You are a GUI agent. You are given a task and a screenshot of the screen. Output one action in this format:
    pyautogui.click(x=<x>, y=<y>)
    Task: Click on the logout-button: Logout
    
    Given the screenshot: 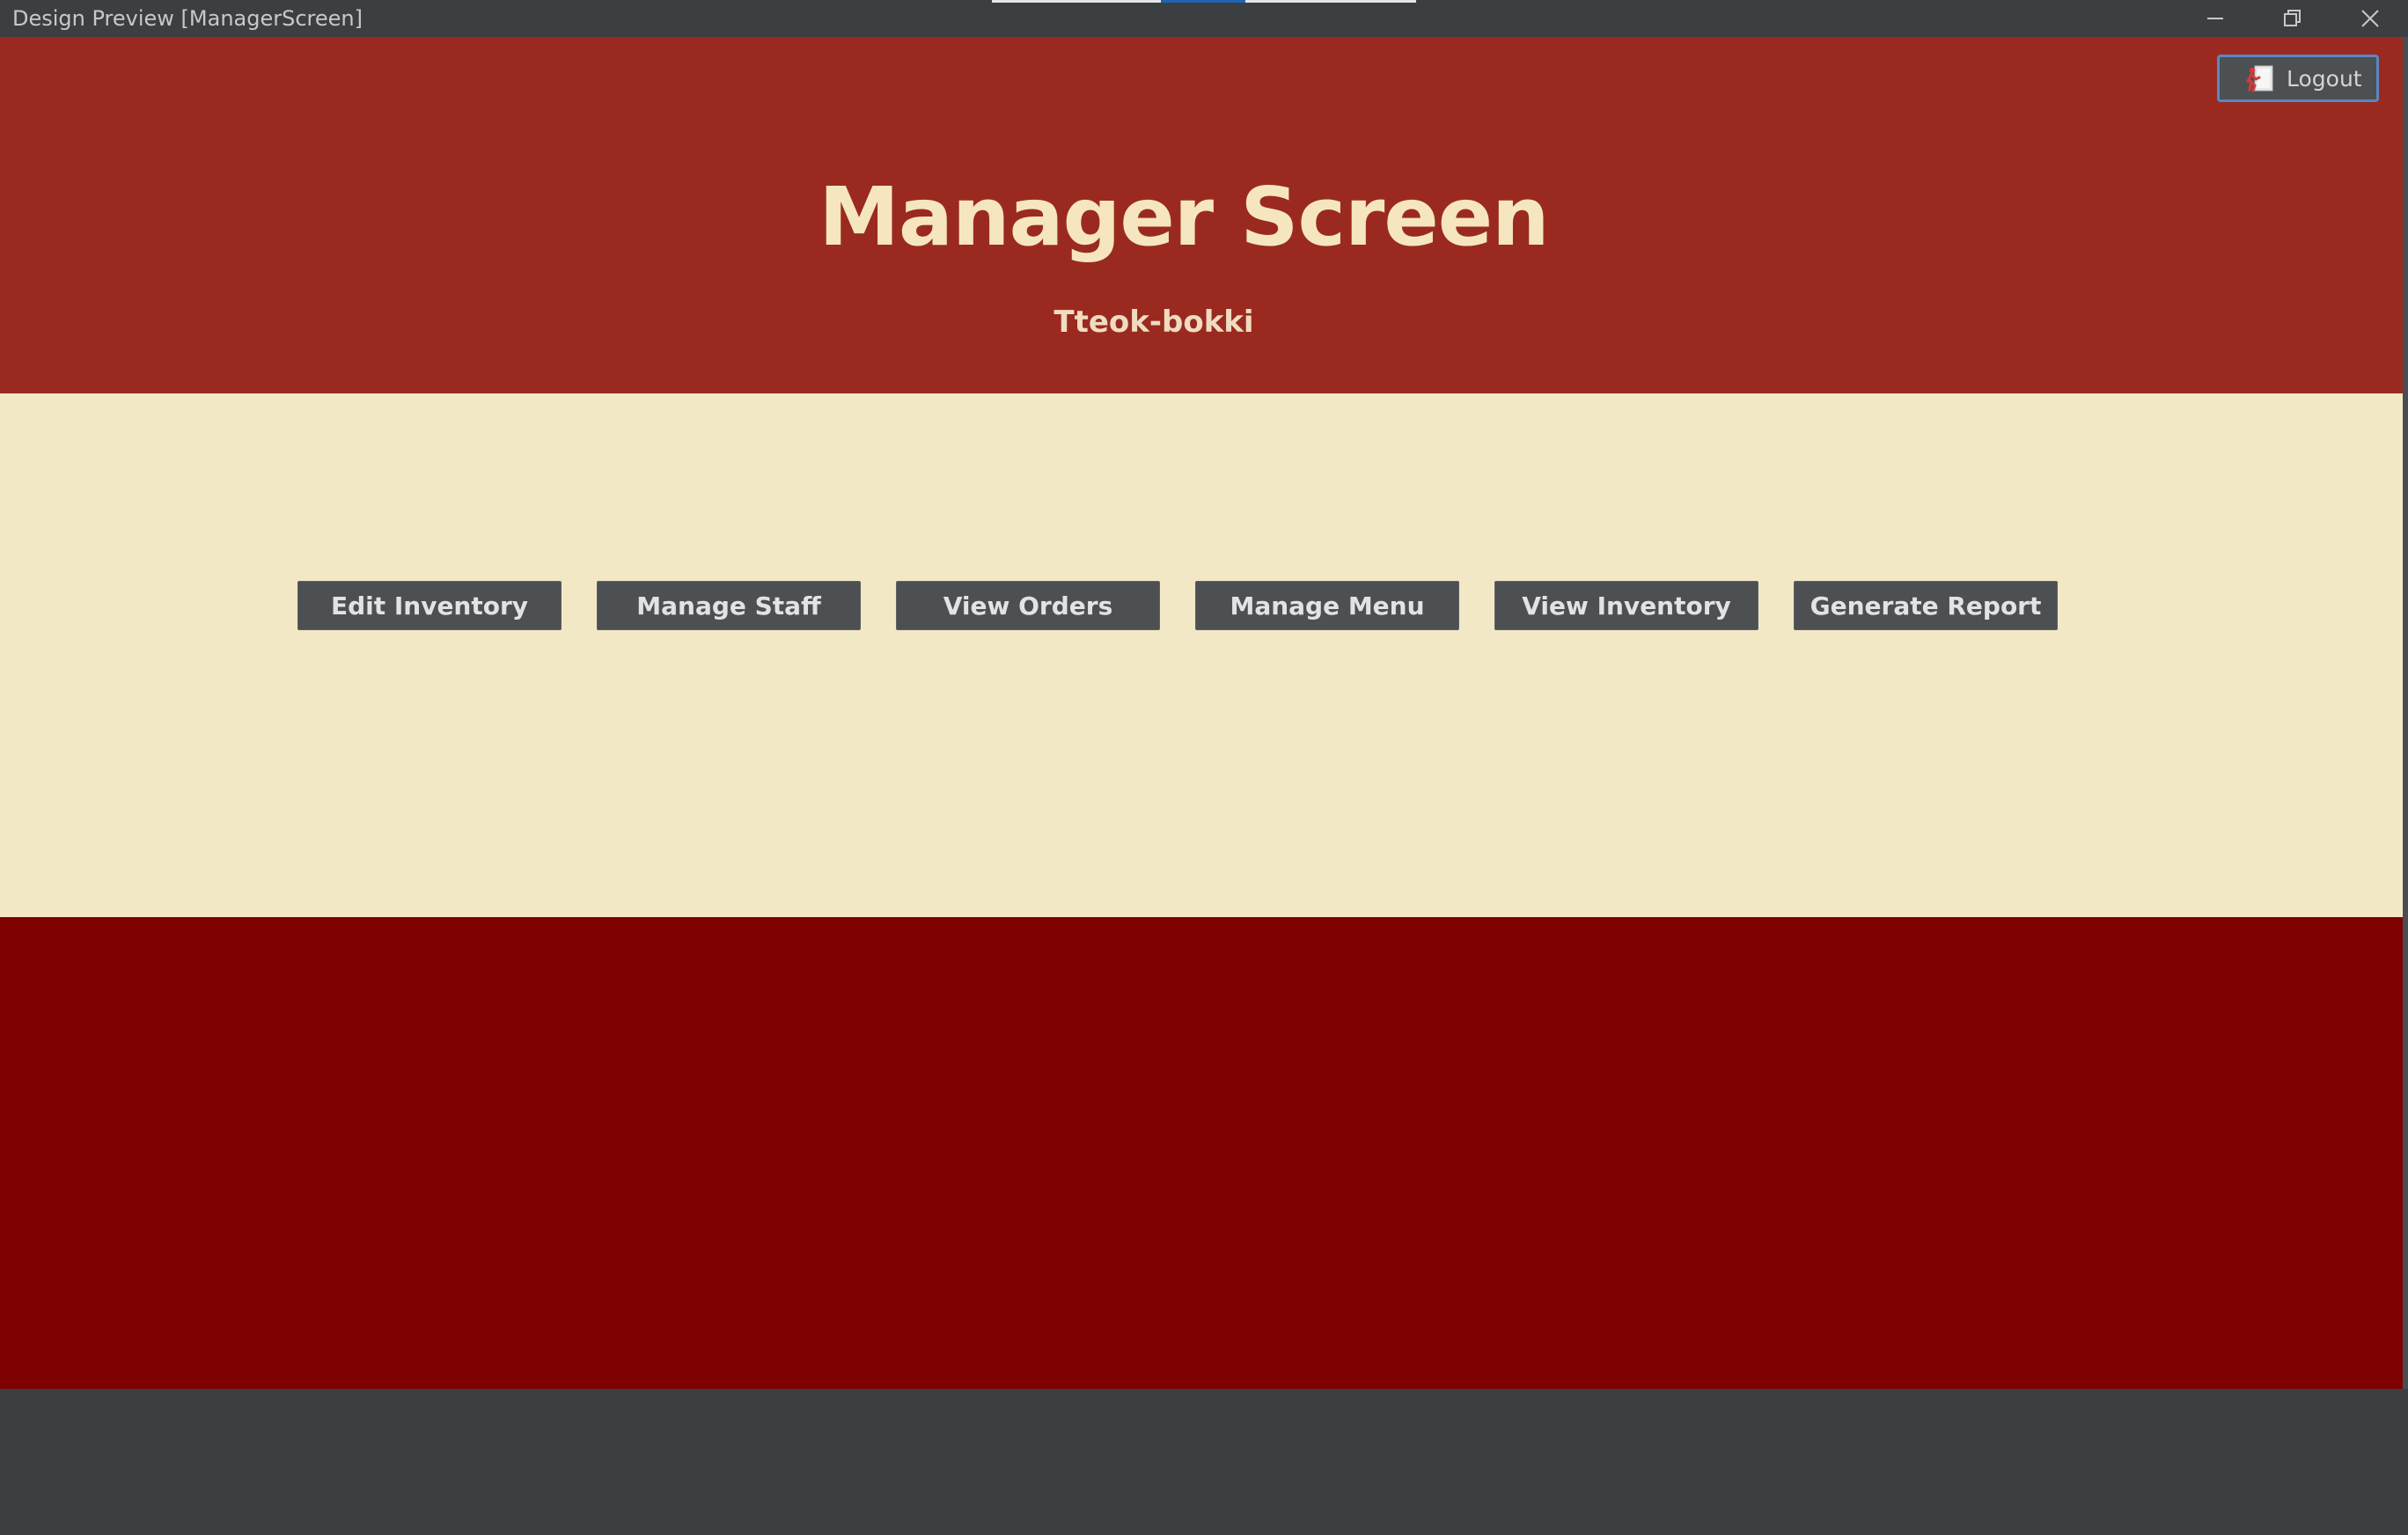 What is the action you would take?
    pyautogui.click(x=2298, y=78)
    